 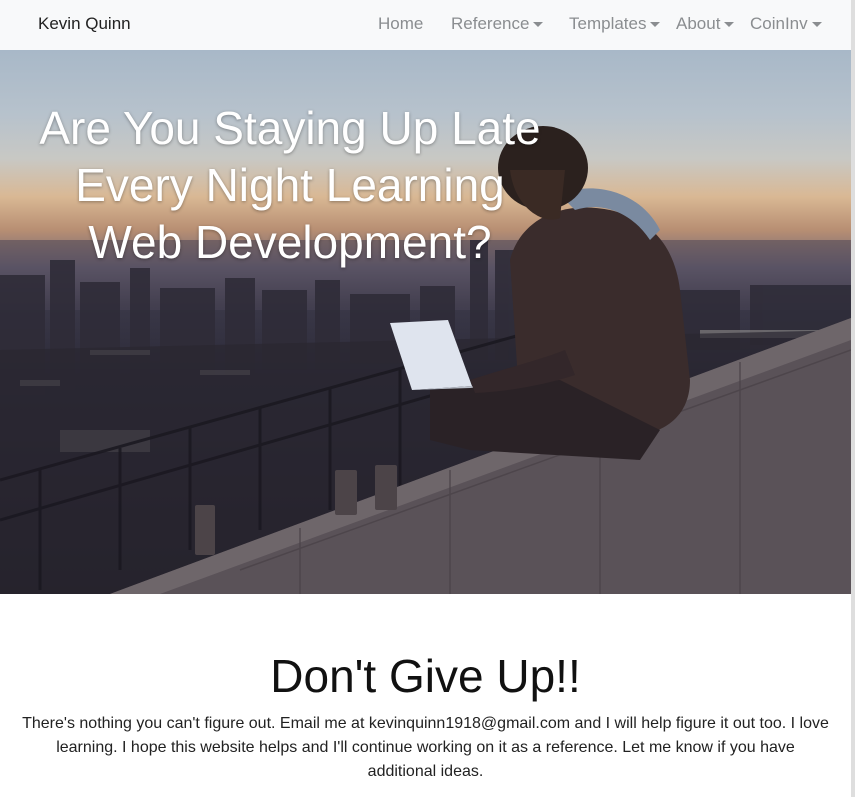 I want to click on scrollbar-gutter, so click(x=853, y=398).